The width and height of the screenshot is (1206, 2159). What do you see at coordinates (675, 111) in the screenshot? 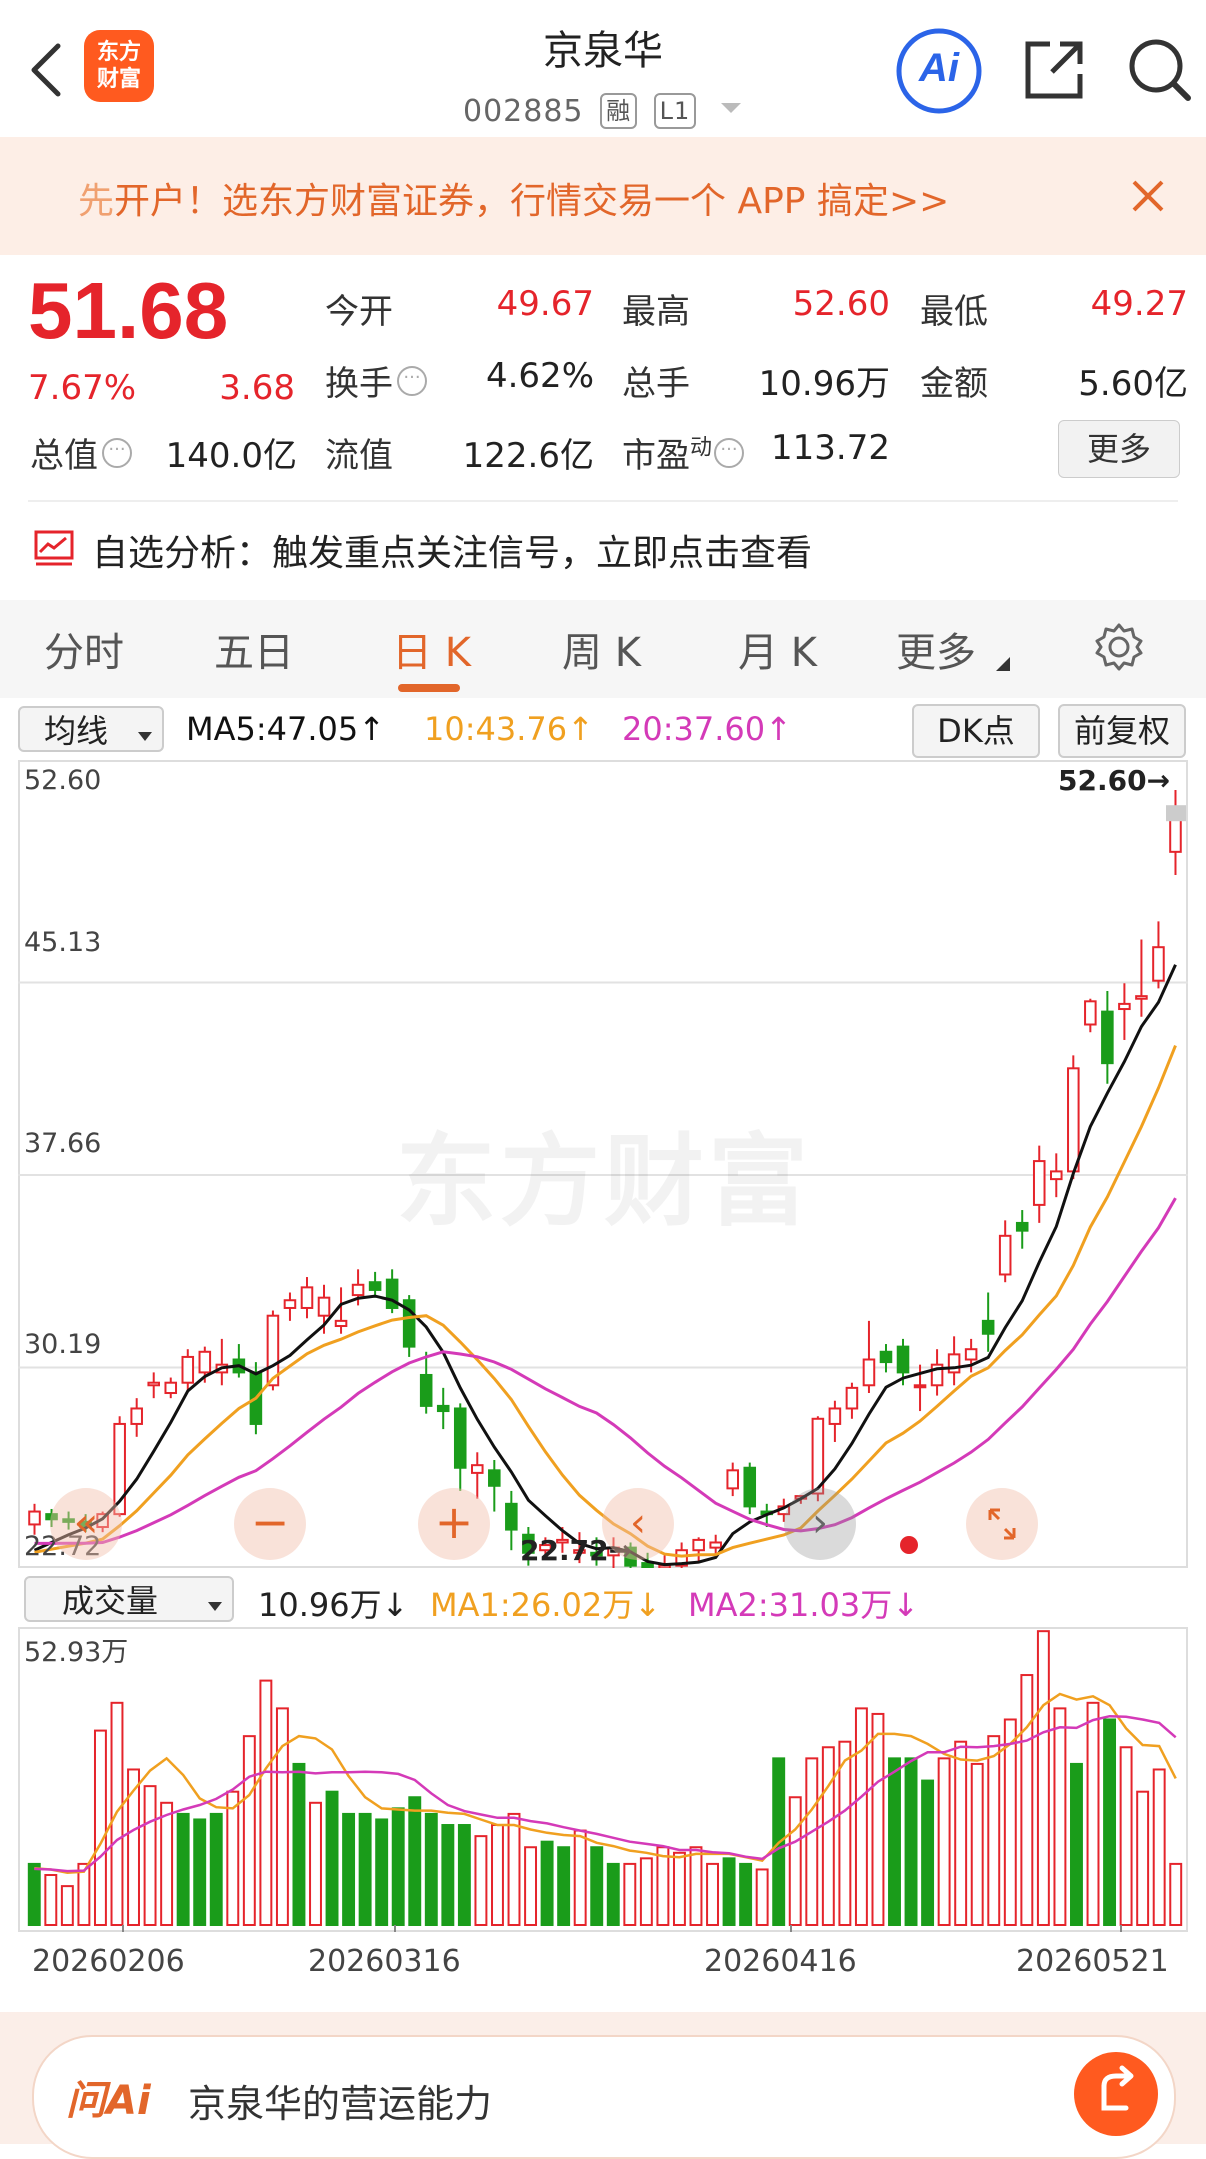
I see `level-tag: L1` at bounding box center [675, 111].